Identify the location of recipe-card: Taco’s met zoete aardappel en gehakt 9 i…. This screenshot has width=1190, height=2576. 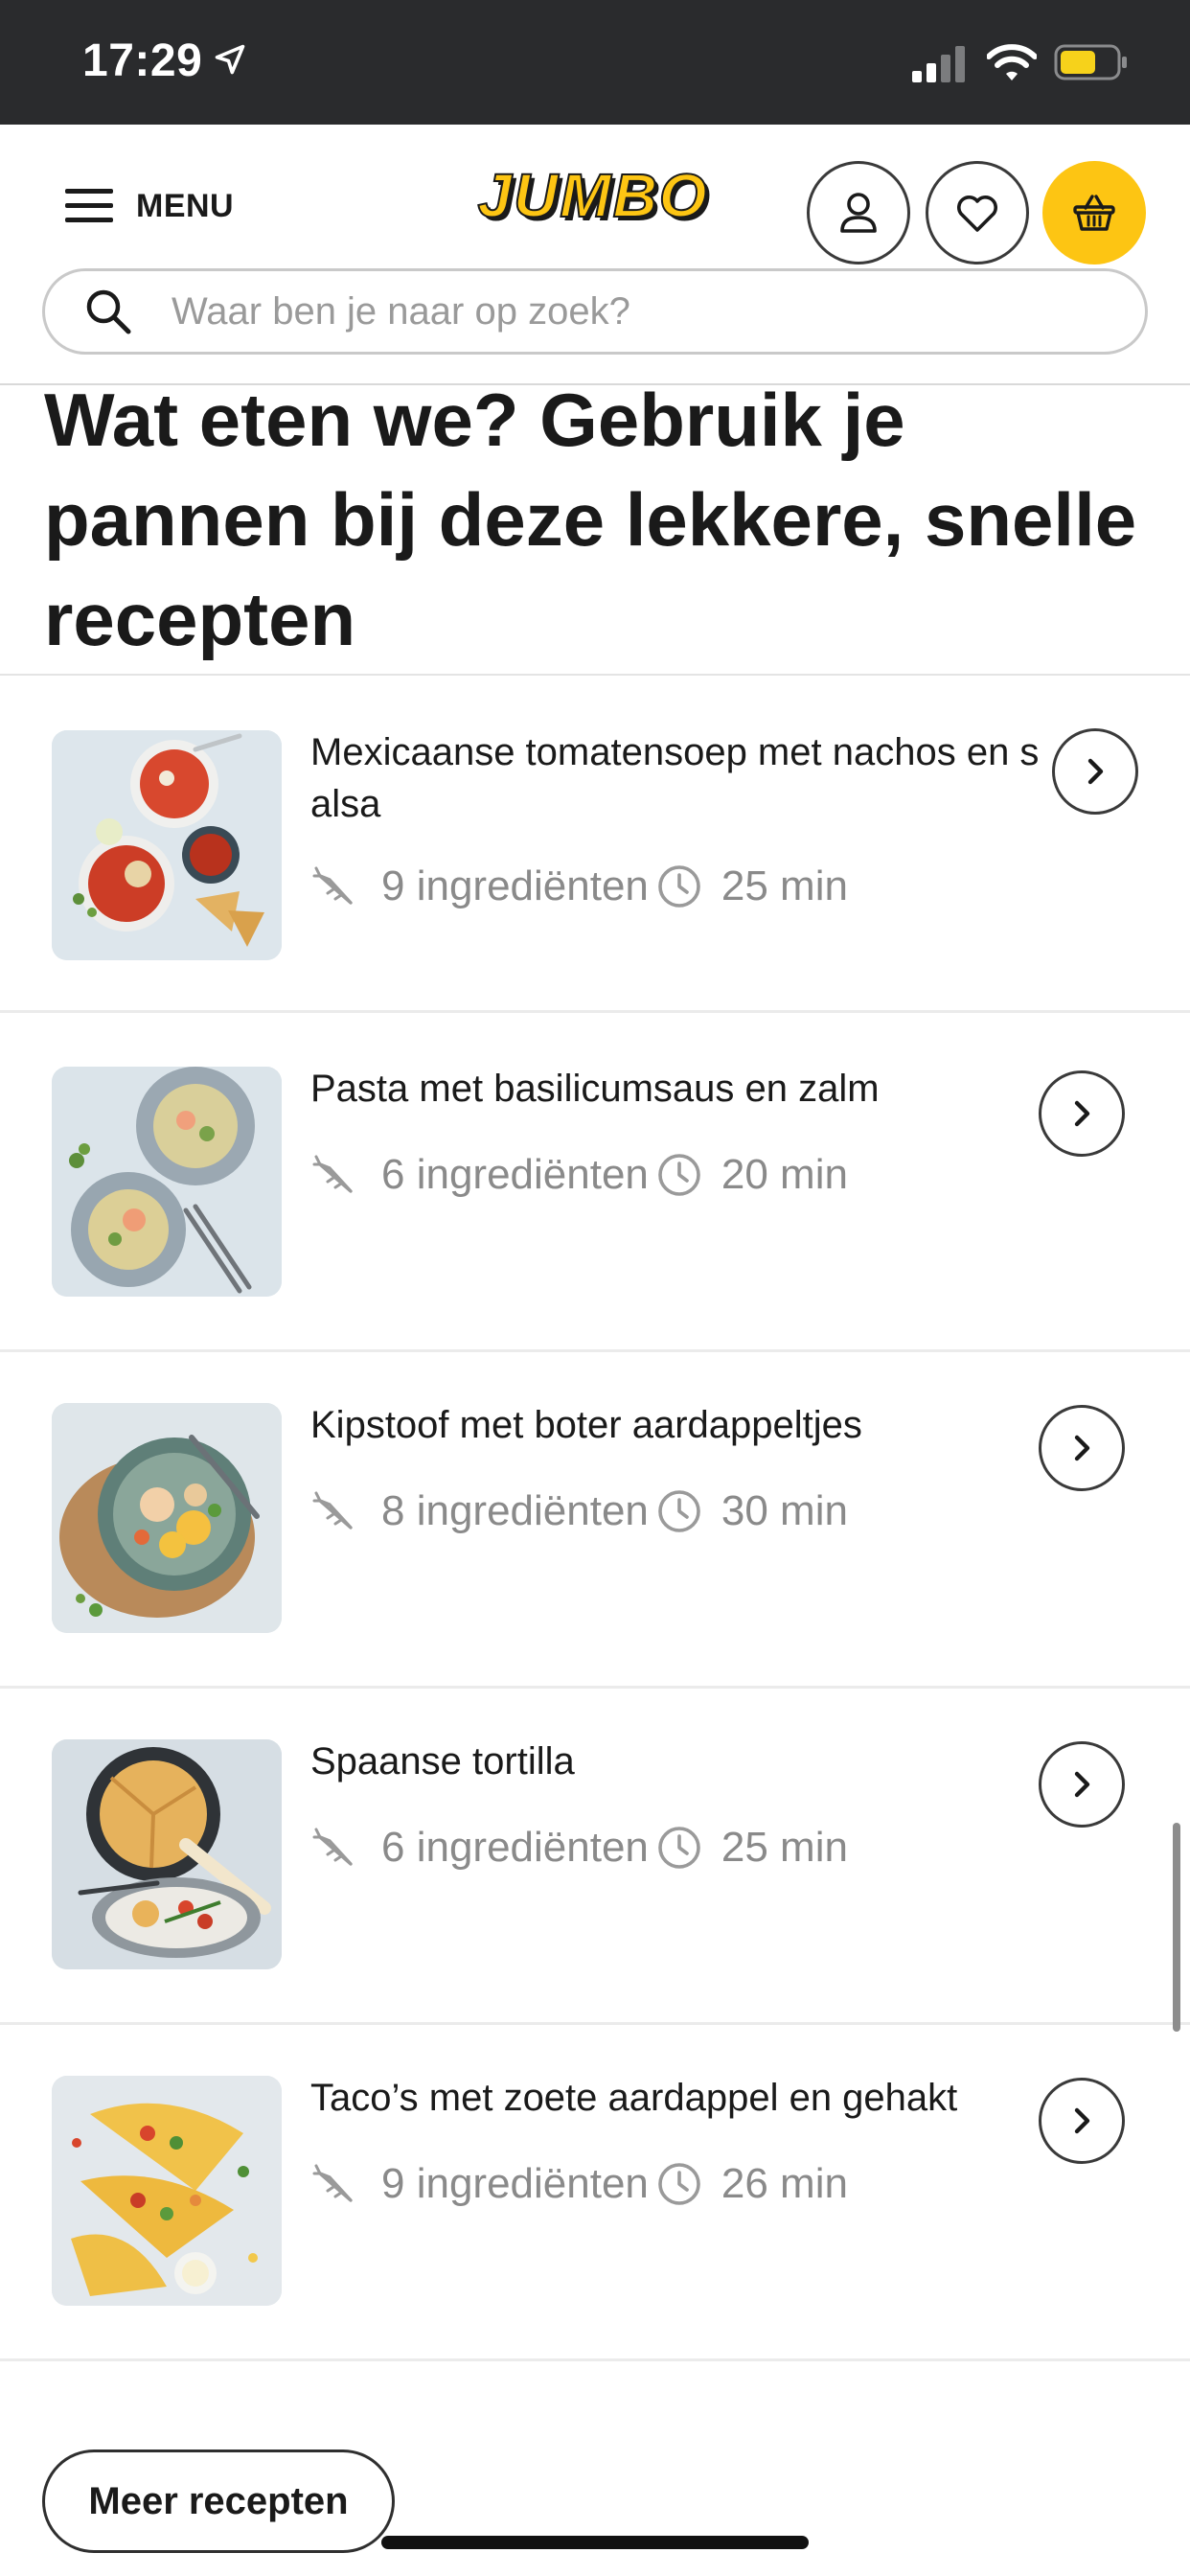
(595, 2190).